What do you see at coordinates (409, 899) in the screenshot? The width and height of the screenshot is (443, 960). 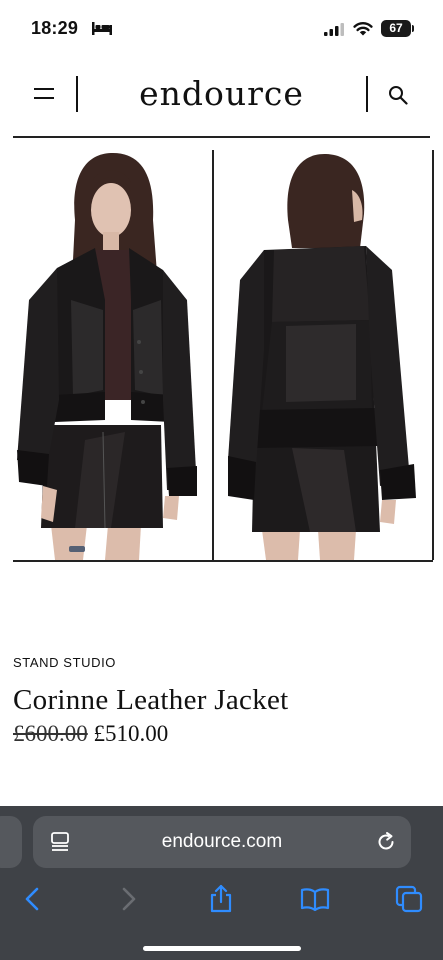 I see `tabs-icon` at bounding box center [409, 899].